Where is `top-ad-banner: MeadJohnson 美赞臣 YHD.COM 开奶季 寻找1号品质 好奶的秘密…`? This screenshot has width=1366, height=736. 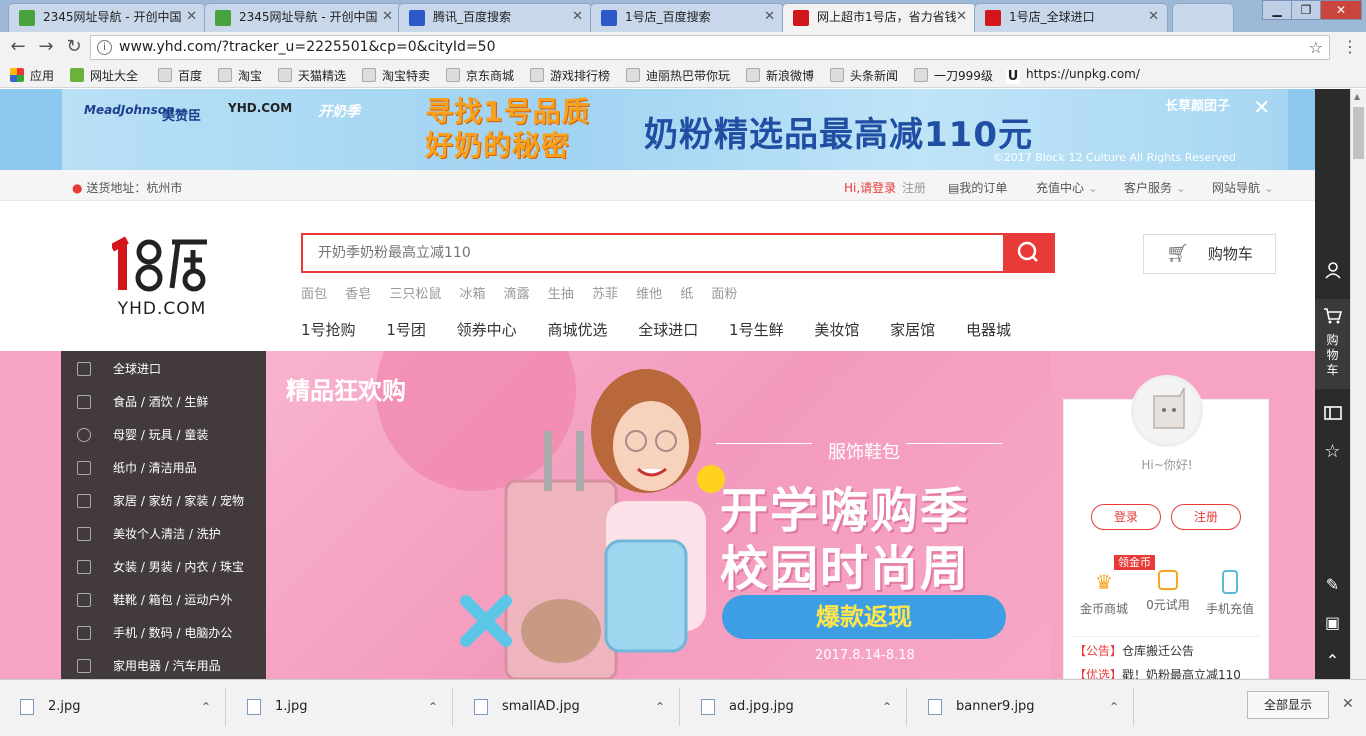 top-ad-banner: MeadJohnson 美赞臣 YHD.COM 开奶季 寻找1号品质 好奶的秘密… is located at coordinates (675, 129).